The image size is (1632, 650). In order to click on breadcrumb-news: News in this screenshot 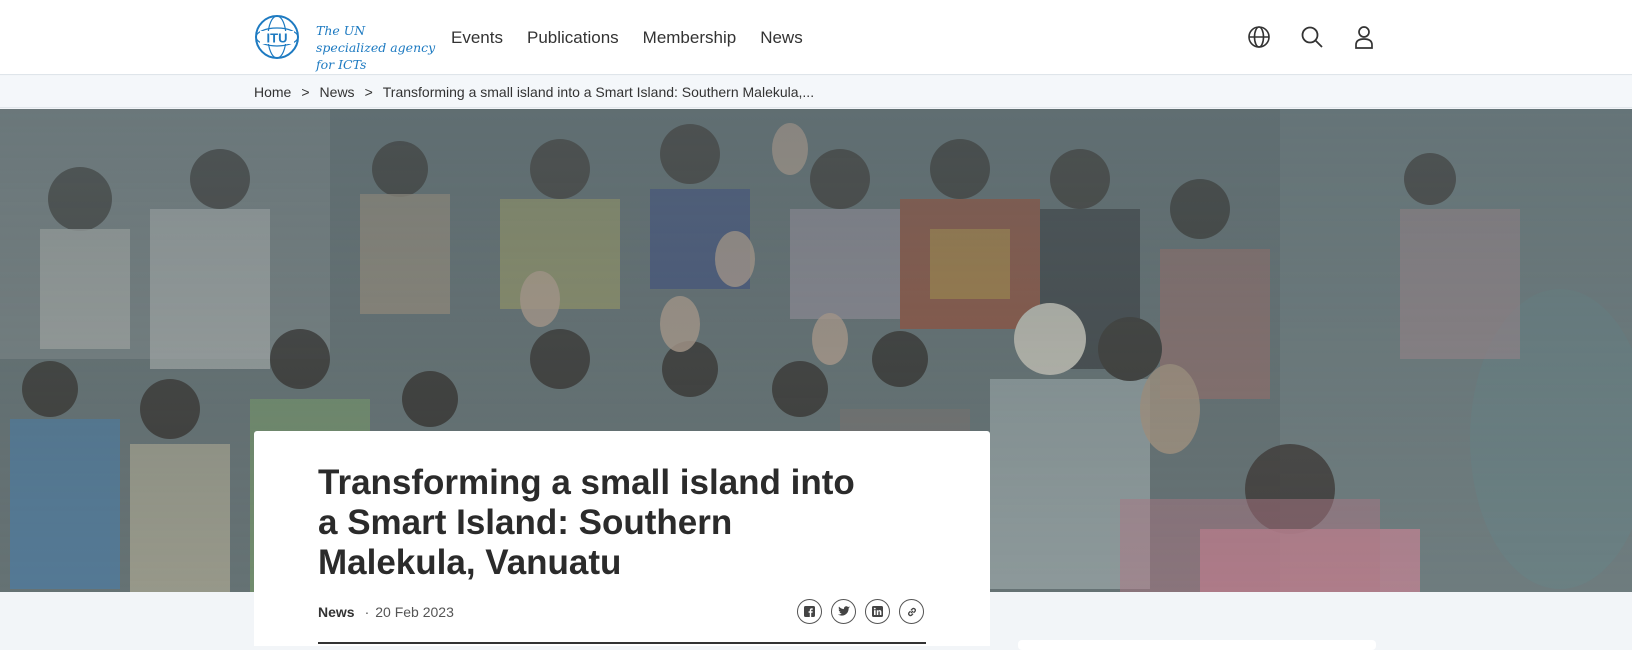, I will do `click(337, 92)`.